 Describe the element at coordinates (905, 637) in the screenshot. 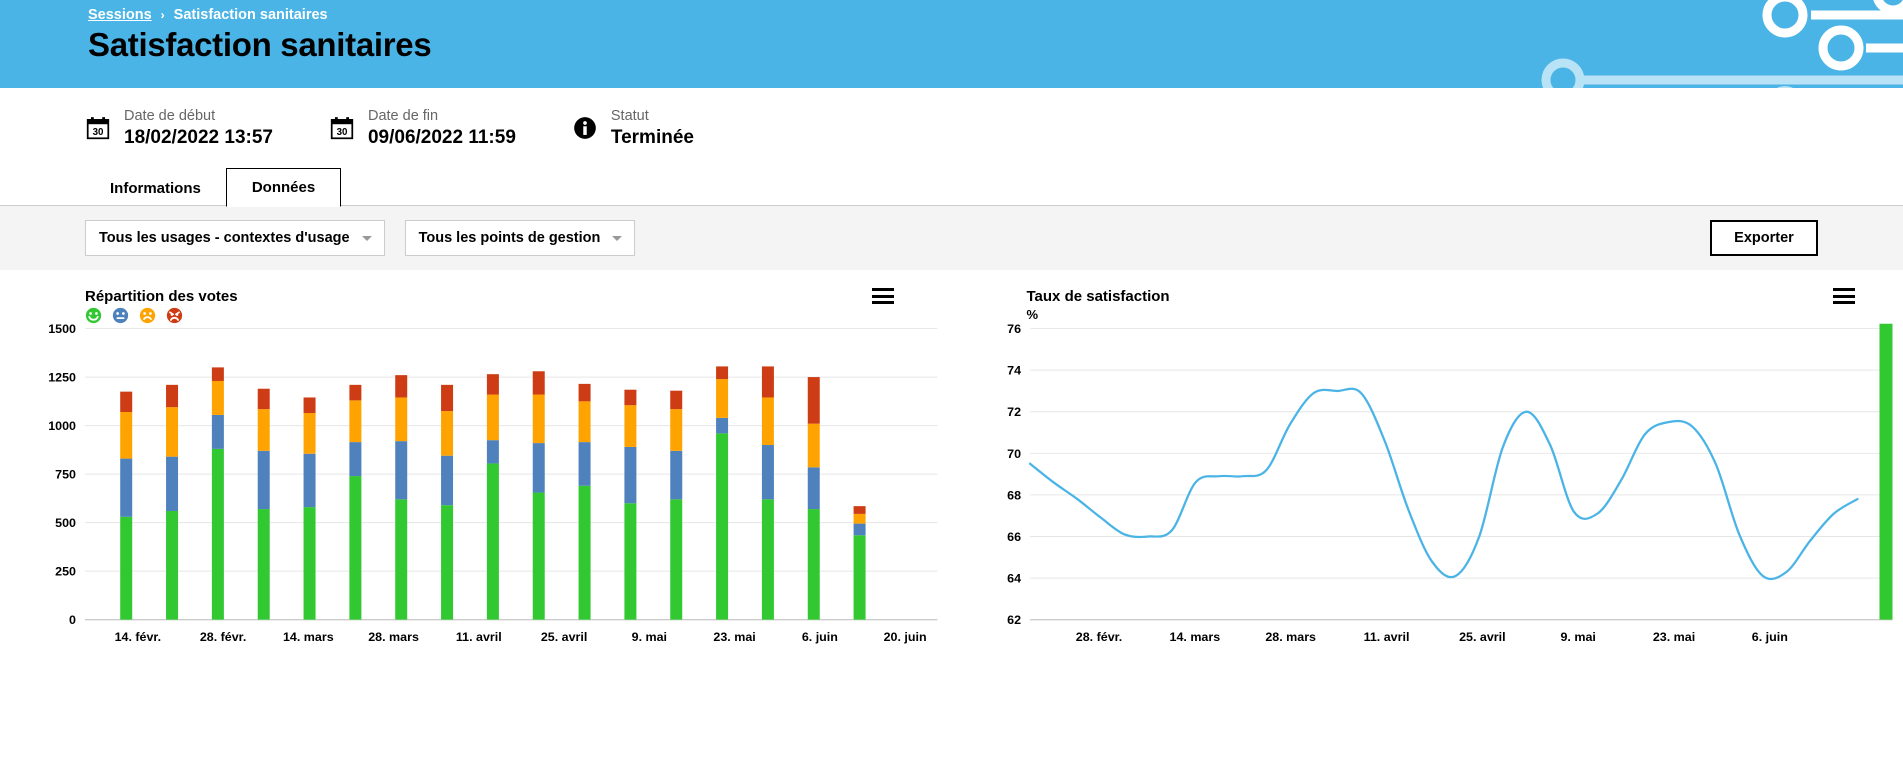

I see `x-axis-tick-label: 20. juin` at that location.